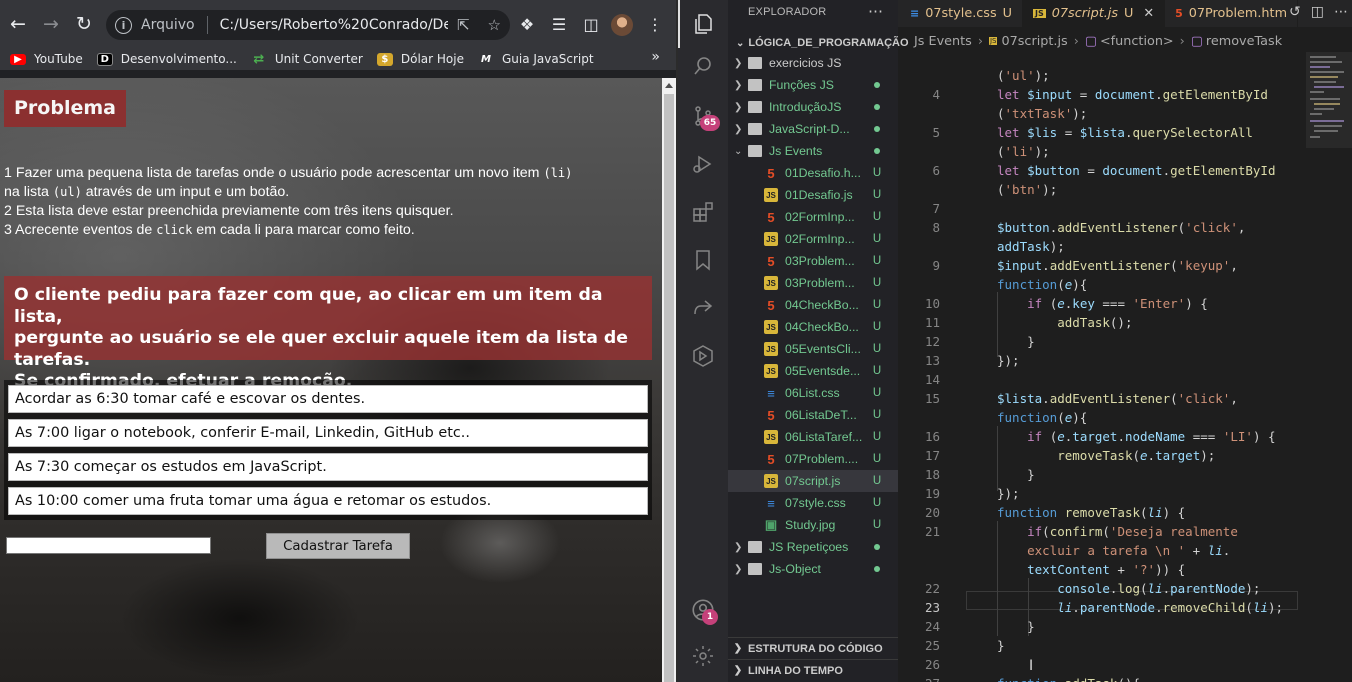 Image resolution: width=1352 pixels, height=682 pixels. I want to click on tree-folder: ⌄ Js Events, so click(813, 151).